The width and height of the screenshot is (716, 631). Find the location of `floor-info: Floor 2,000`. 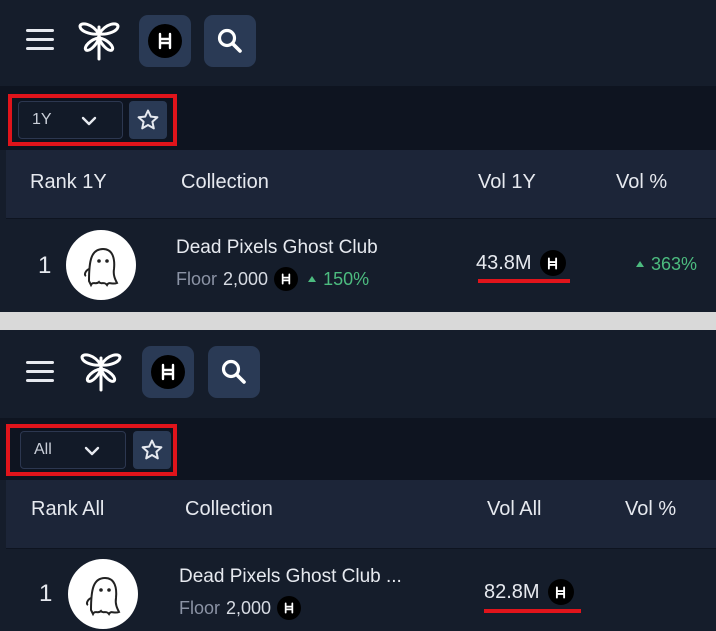

floor-info: Floor 2,000 is located at coordinates (240, 608).